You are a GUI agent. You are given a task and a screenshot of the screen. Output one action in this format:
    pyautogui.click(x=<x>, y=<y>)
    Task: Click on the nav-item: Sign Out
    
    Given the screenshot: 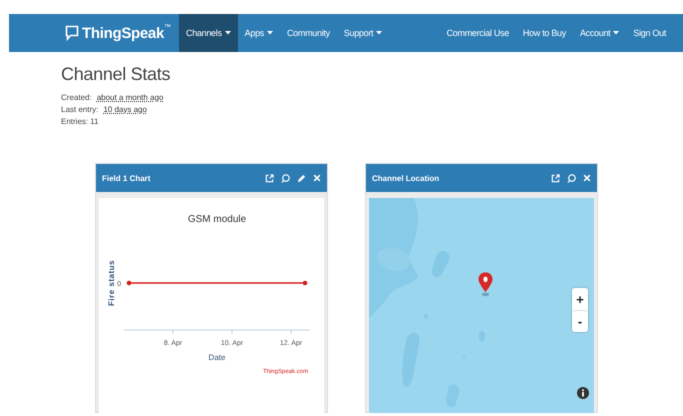 What is the action you would take?
    pyautogui.click(x=649, y=33)
    